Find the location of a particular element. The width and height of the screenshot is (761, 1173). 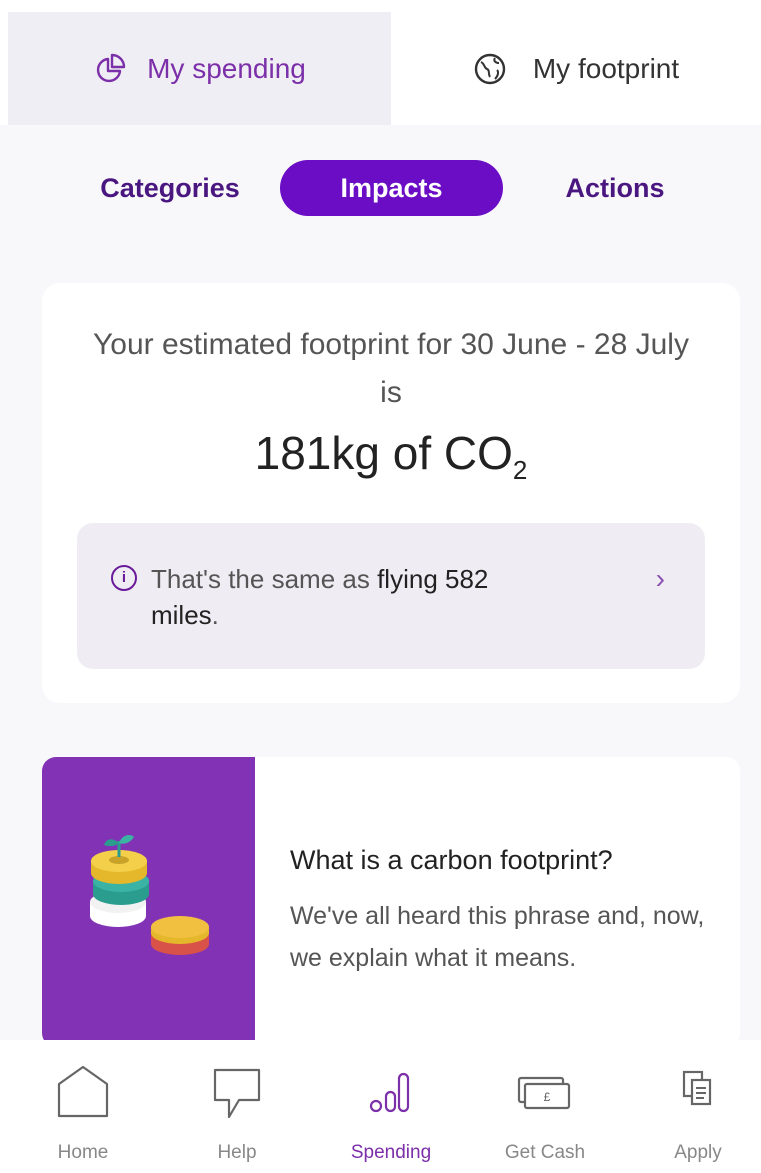

nav-home: Home is located at coordinates (83, 1106).